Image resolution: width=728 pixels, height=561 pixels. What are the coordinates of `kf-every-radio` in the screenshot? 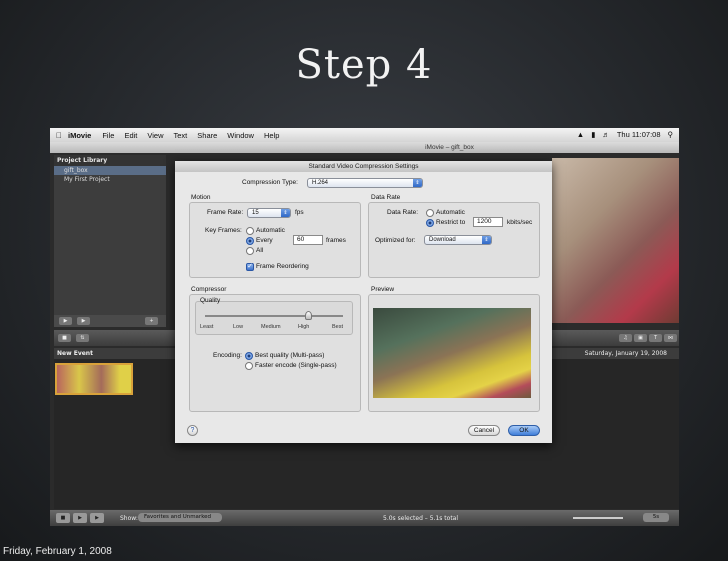 It's located at (250, 241).